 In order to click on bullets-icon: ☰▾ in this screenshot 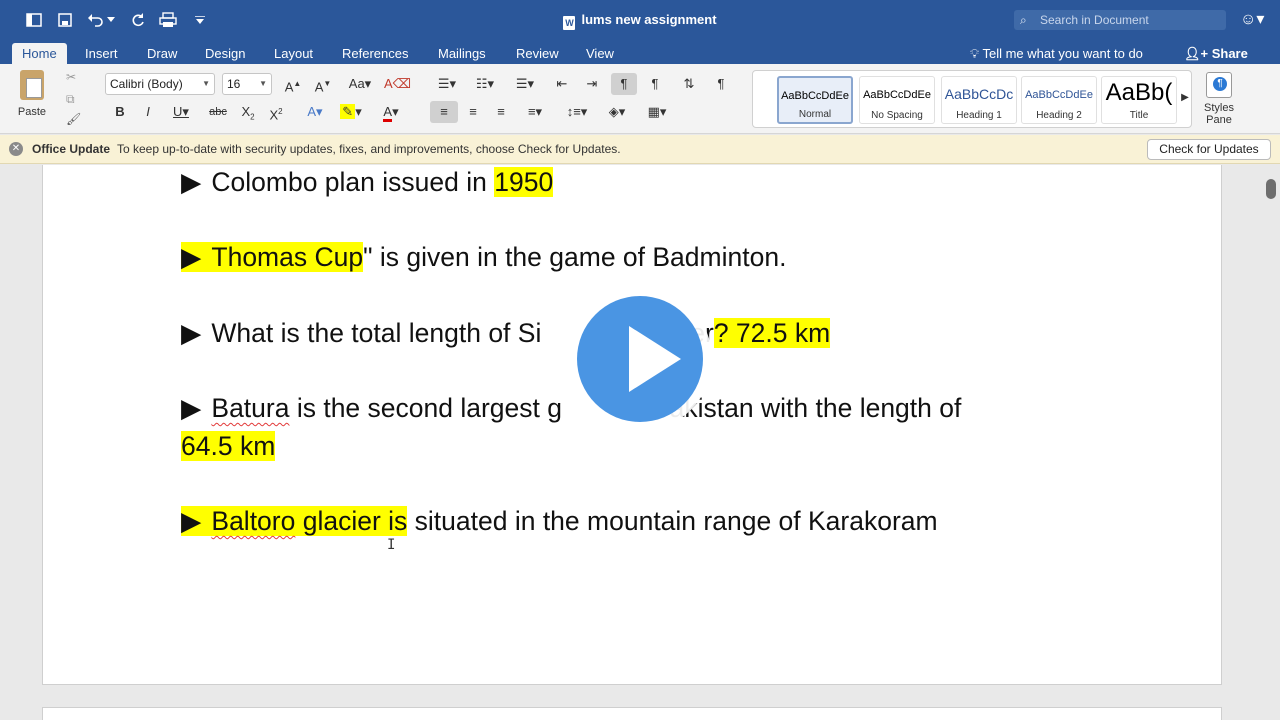, I will do `click(447, 84)`.